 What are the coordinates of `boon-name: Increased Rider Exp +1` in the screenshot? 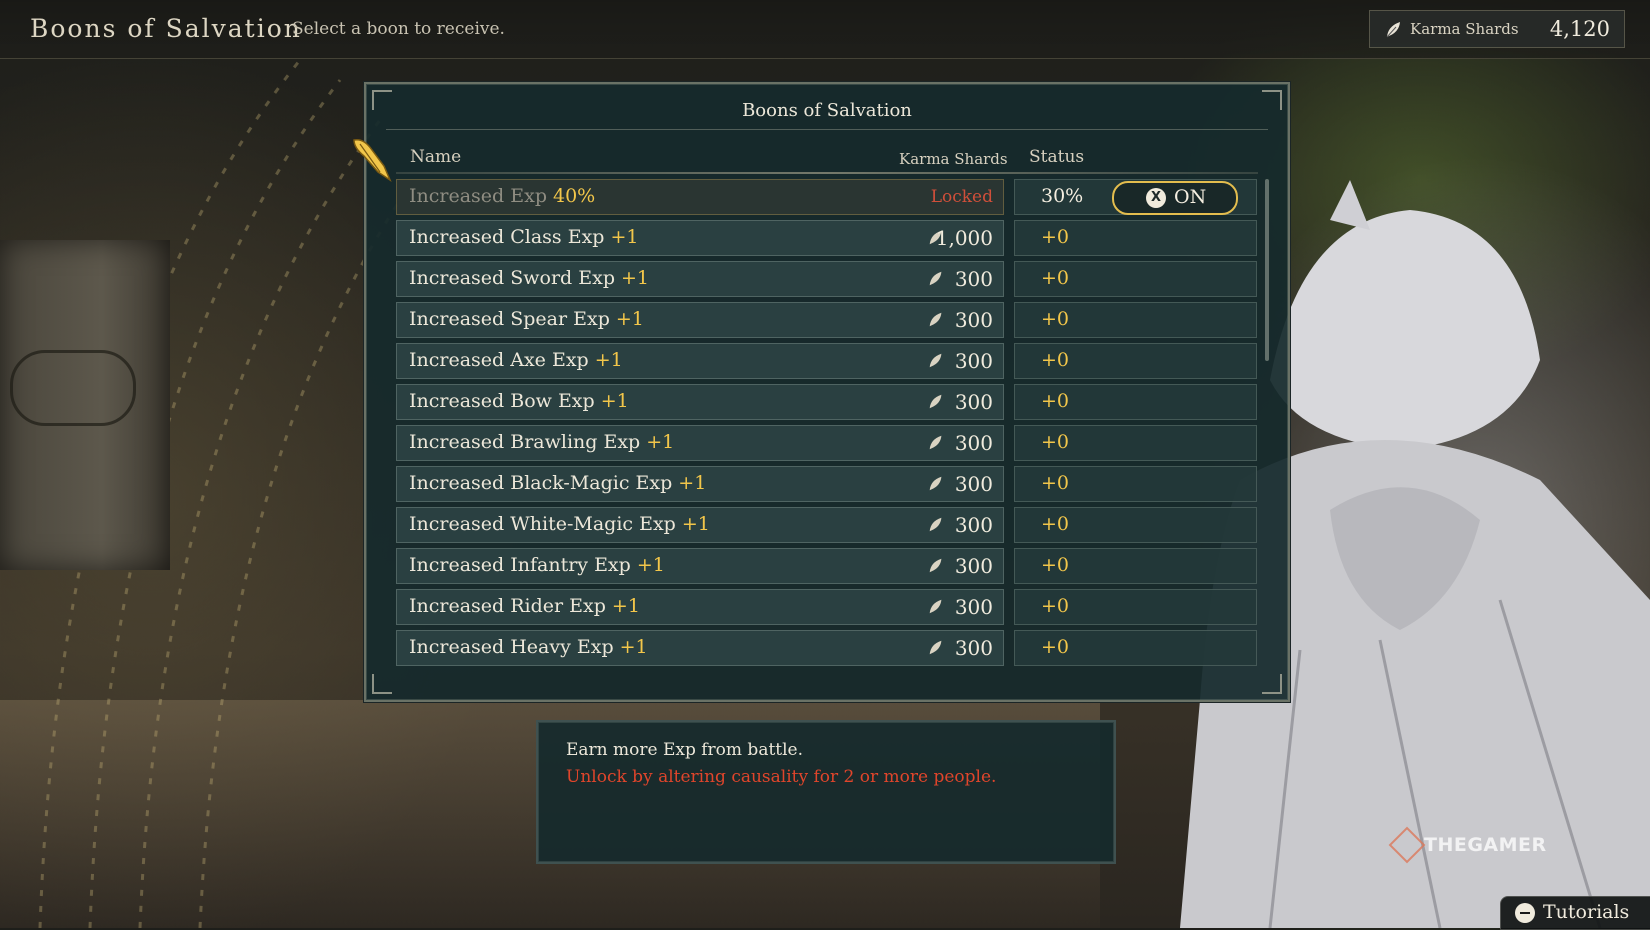 It's located at (524, 606).